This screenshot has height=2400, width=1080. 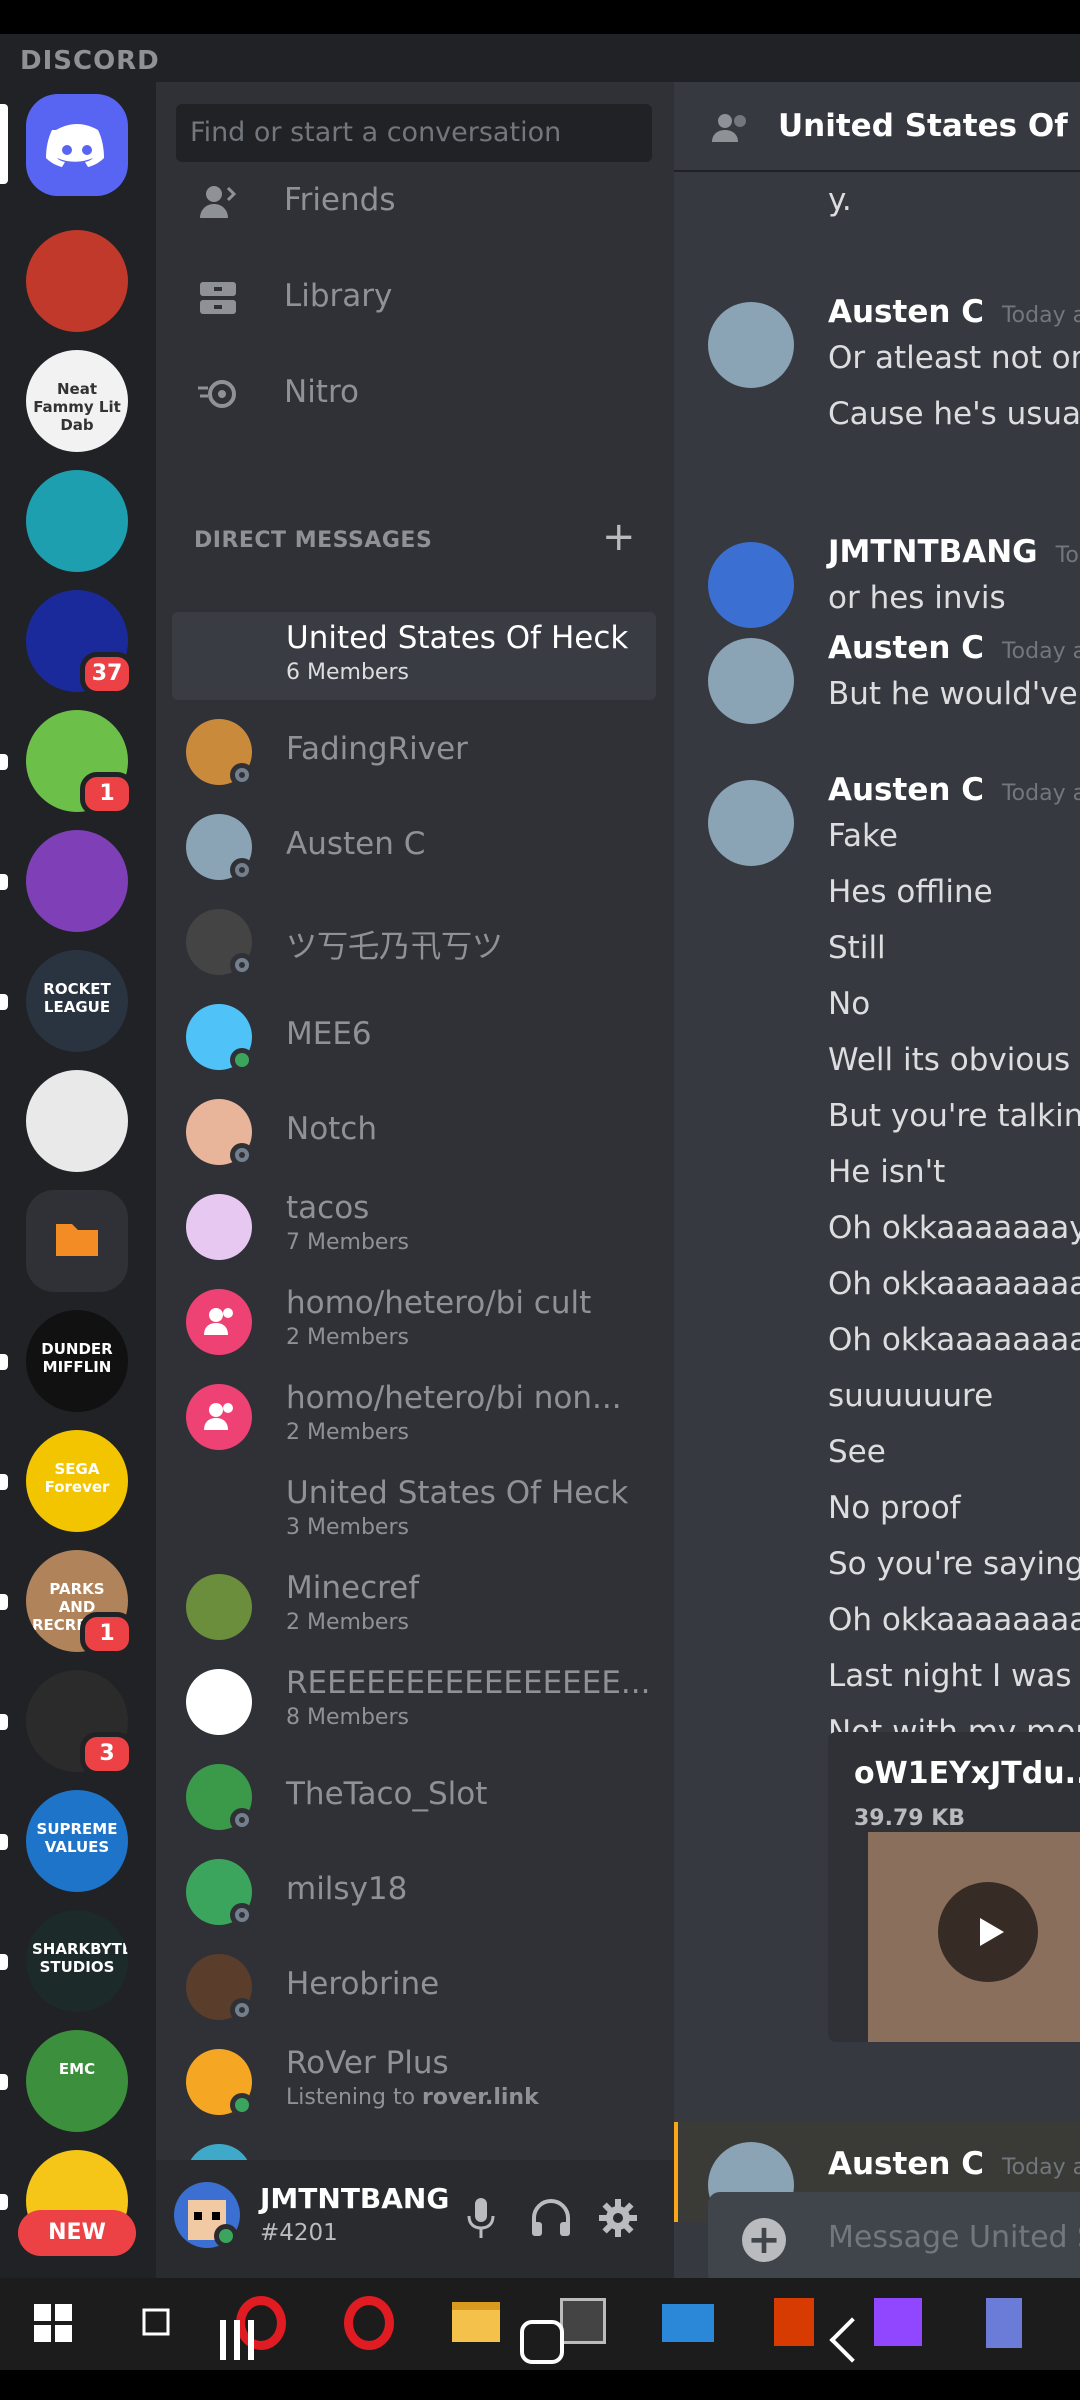 I want to click on dm-name: MEE6, so click(x=329, y=1034).